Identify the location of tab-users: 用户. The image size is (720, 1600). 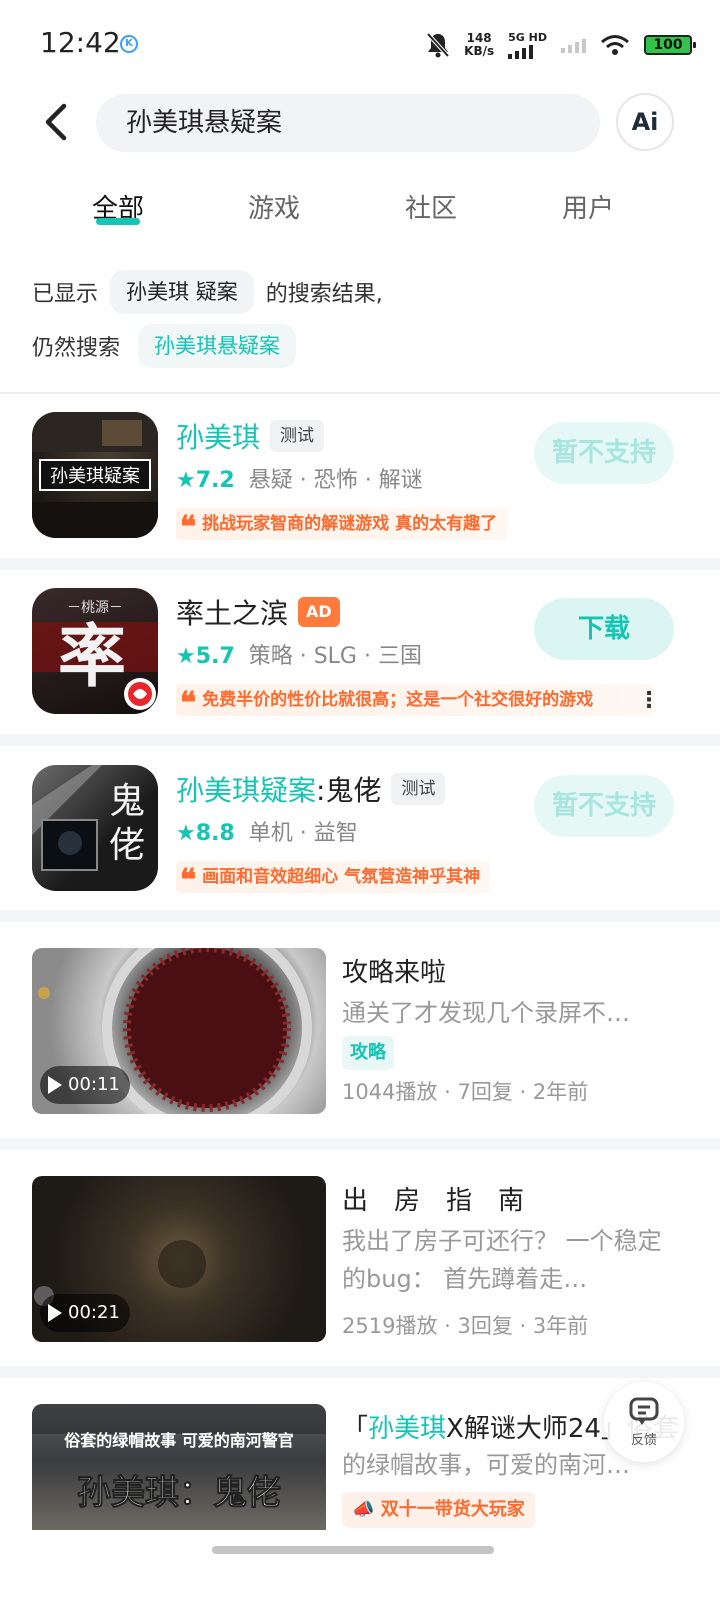
(588, 206).